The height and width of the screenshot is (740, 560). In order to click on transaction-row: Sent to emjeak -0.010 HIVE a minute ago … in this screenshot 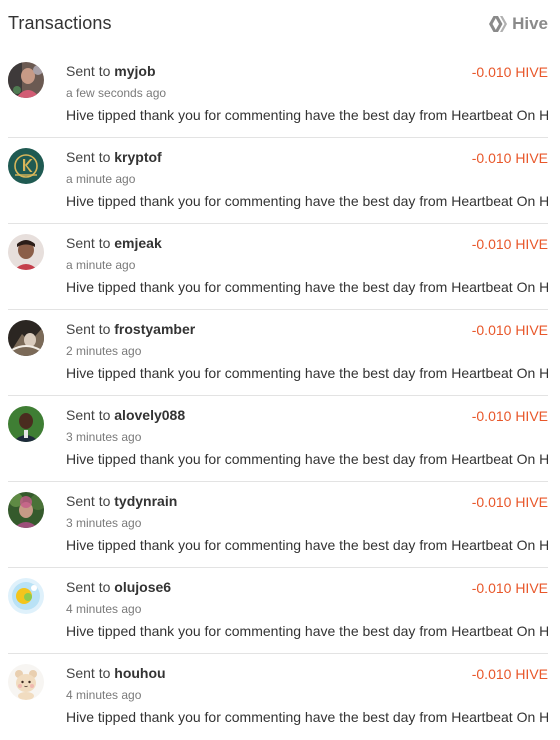, I will do `click(278, 267)`.